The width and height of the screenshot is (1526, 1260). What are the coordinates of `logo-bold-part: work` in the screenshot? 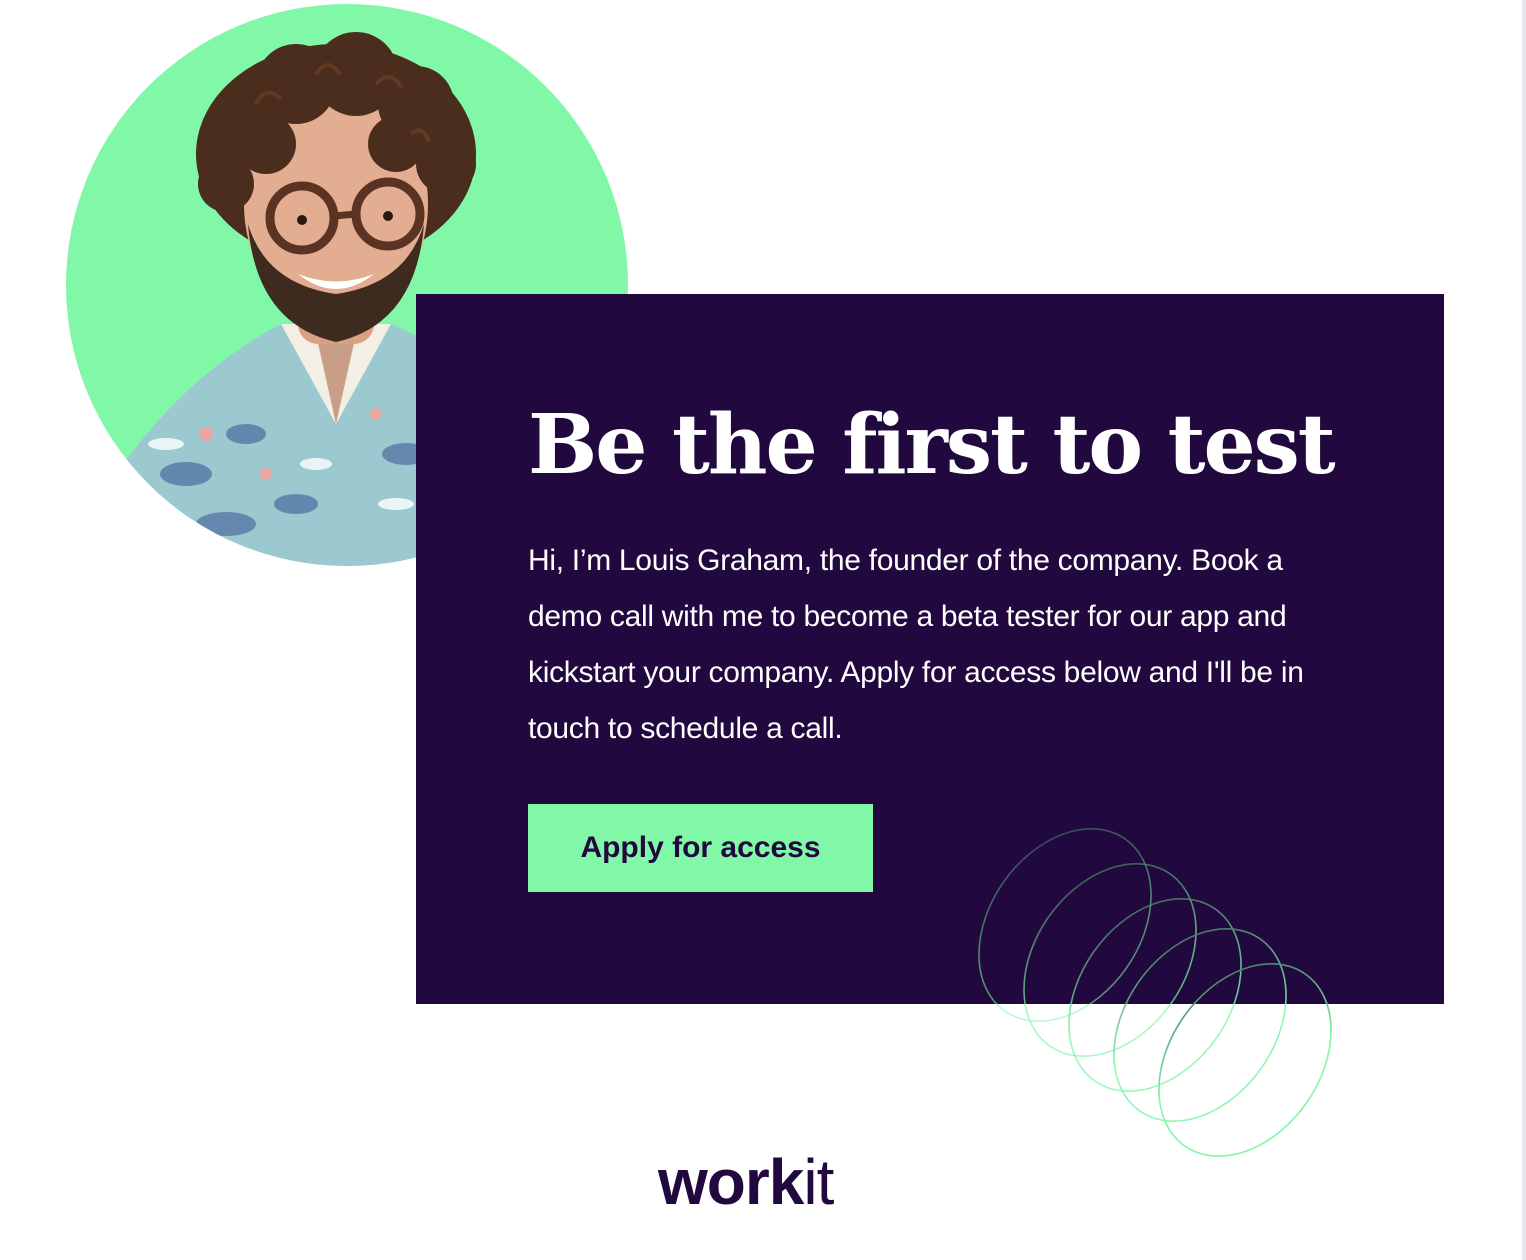 It's located at (731, 1182).